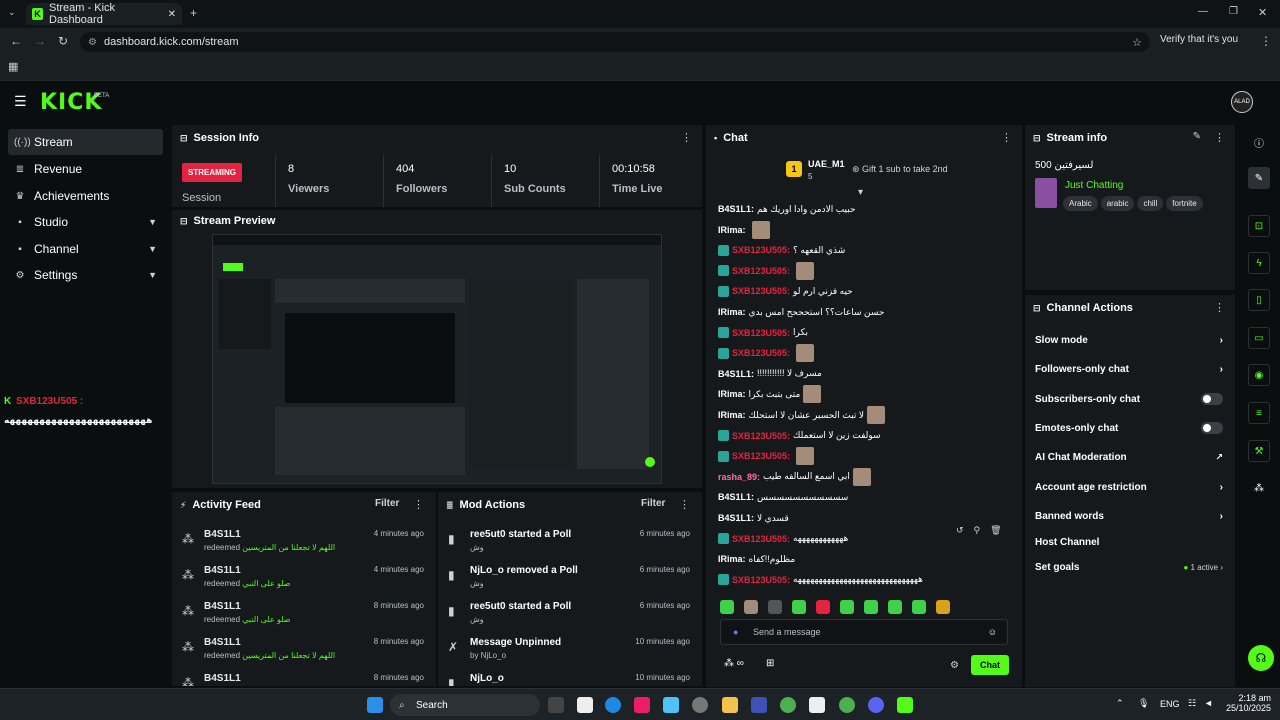  Describe the element at coordinates (781, 250) in the screenshot. I see `chat-message: SXB123U505: شذي القعهه ؟` at that location.